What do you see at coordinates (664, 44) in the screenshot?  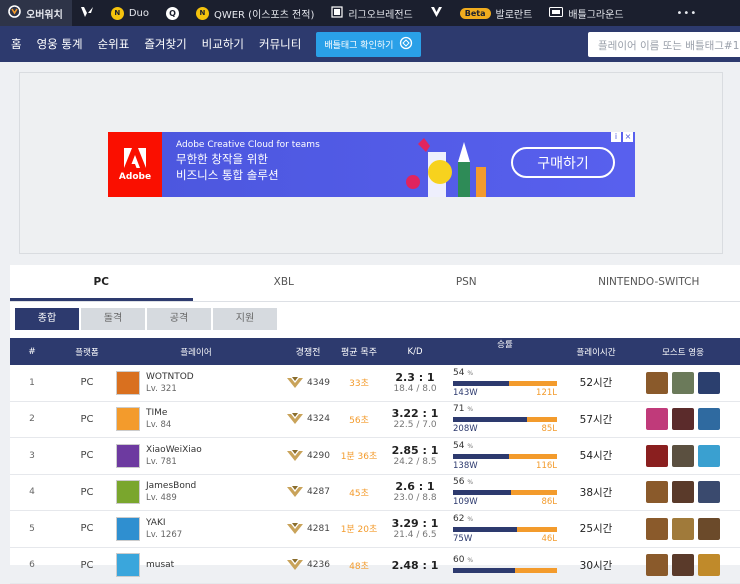 I see `player-search-input: 플레이어 이름 또는 배틀태그#1234` at bounding box center [664, 44].